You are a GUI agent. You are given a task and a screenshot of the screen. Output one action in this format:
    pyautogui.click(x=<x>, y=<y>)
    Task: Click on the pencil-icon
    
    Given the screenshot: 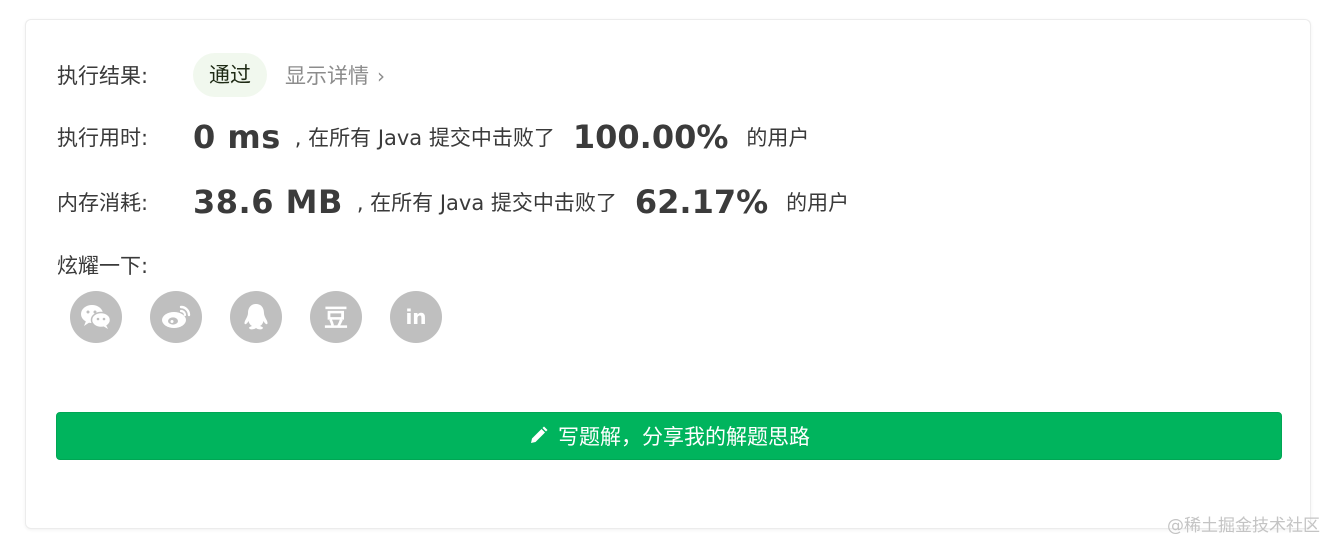 What is the action you would take?
    pyautogui.click(x=538, y=436)
    